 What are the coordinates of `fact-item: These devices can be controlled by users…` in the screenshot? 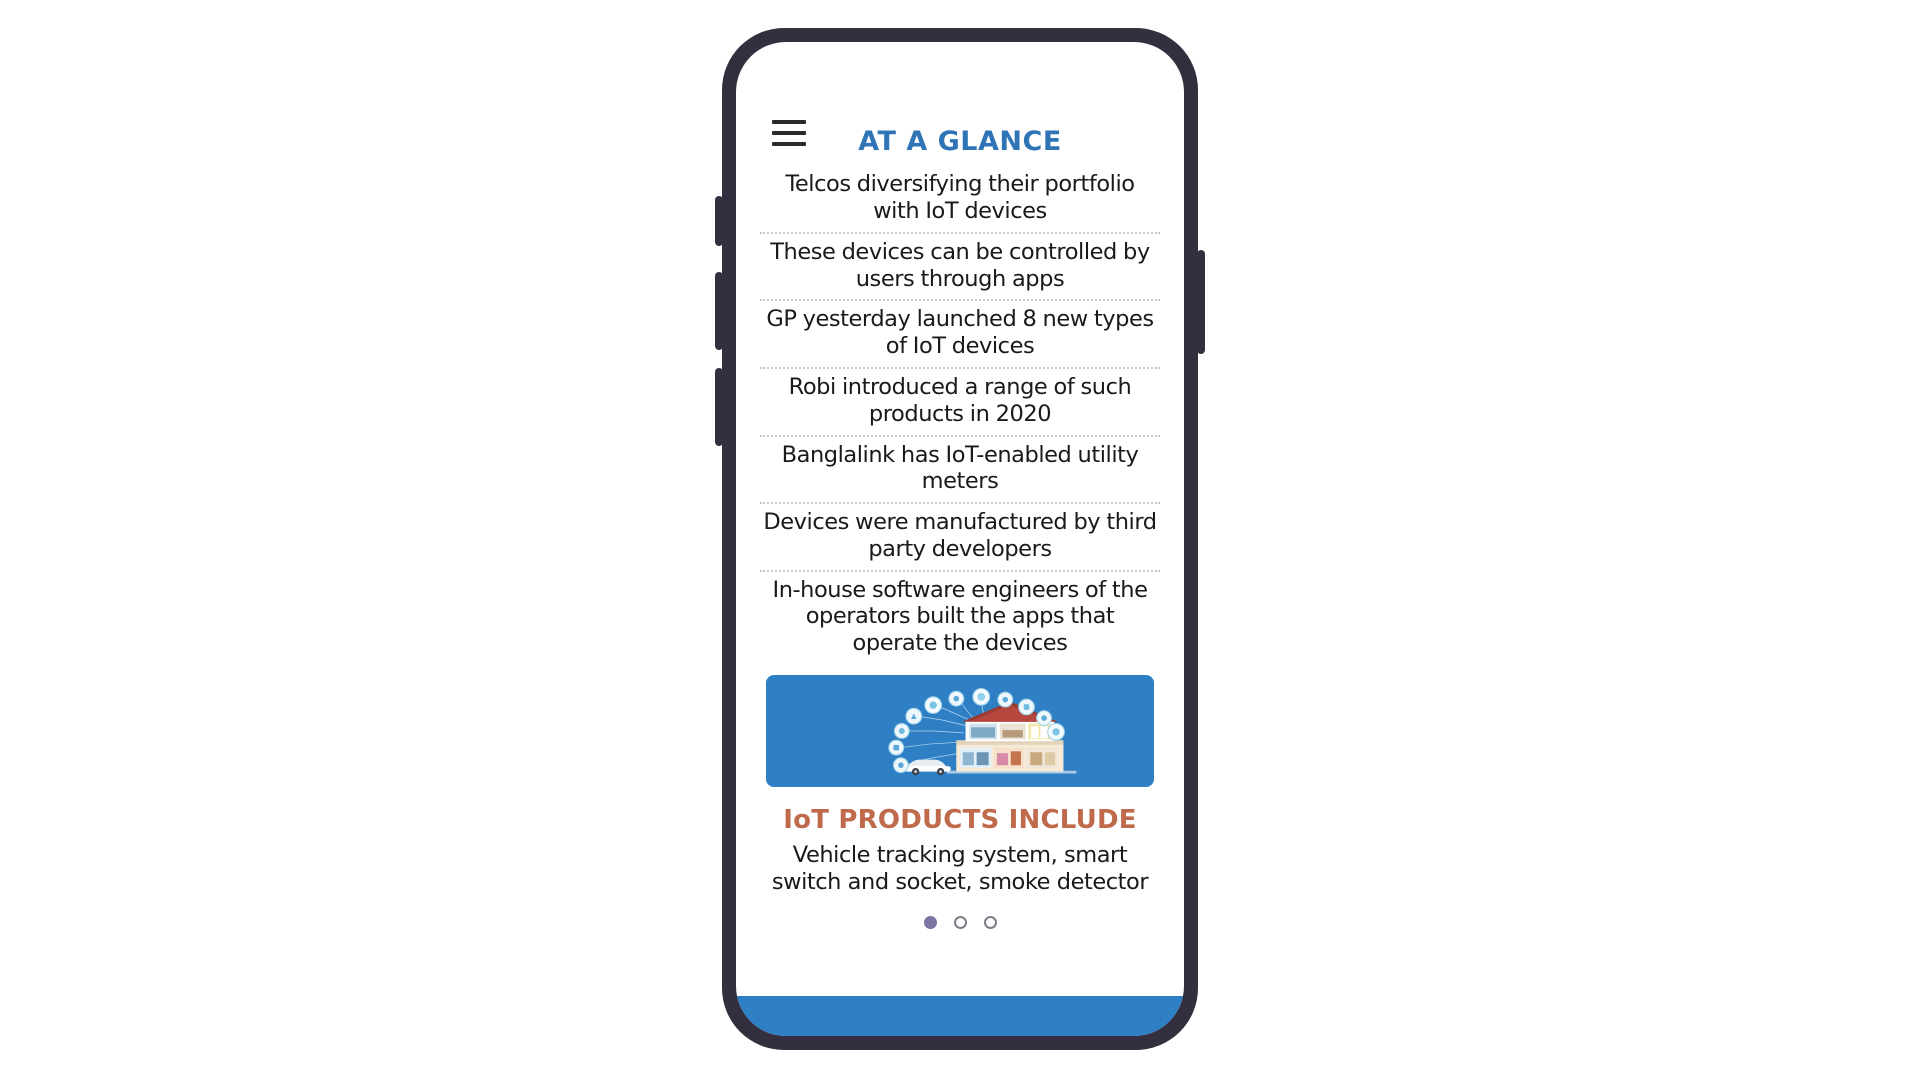 It's located at (960, 268).